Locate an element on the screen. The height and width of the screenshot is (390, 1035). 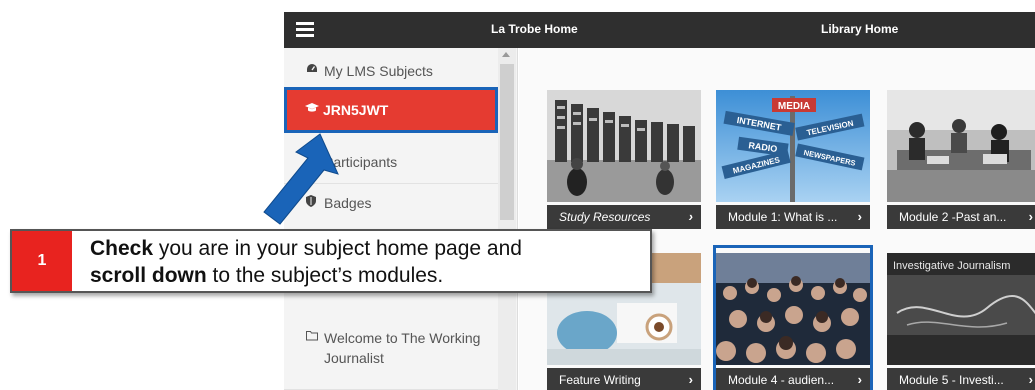
tile-caption-text: Study Resources is located at coordinates (605, 217).